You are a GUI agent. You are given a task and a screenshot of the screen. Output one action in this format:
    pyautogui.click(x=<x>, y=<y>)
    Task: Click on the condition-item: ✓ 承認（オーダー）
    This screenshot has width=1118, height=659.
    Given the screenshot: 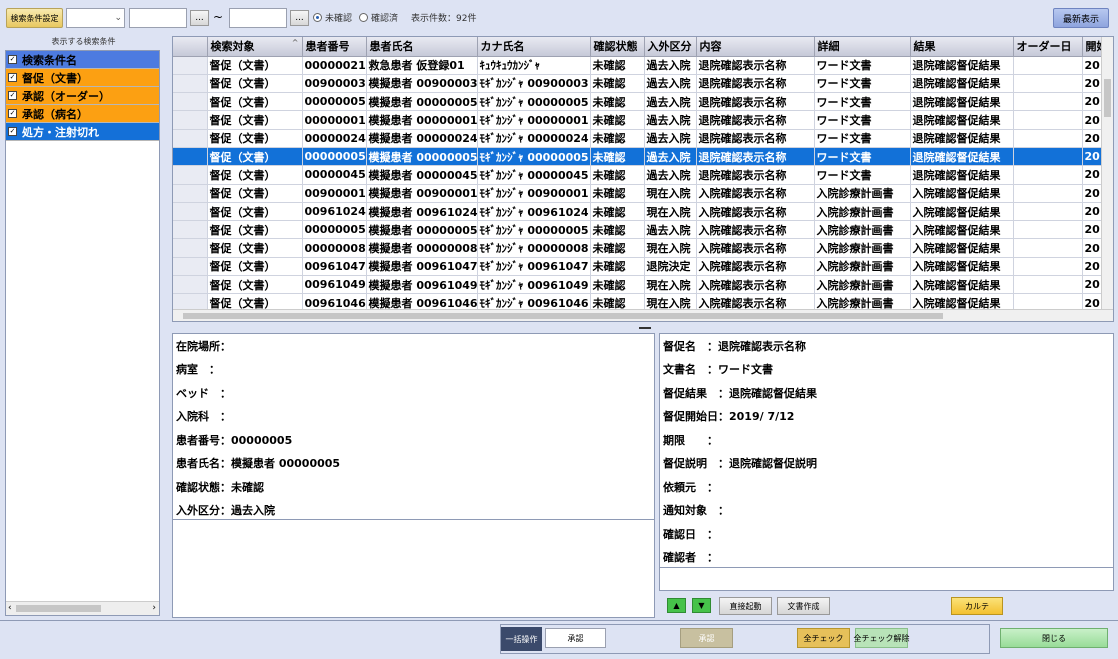 What is the action you would take?
    pyautogui.click(x=82, y=96)
    